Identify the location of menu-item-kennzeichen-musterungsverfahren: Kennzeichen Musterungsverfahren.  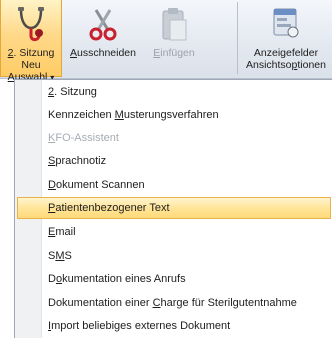
(174, 115).